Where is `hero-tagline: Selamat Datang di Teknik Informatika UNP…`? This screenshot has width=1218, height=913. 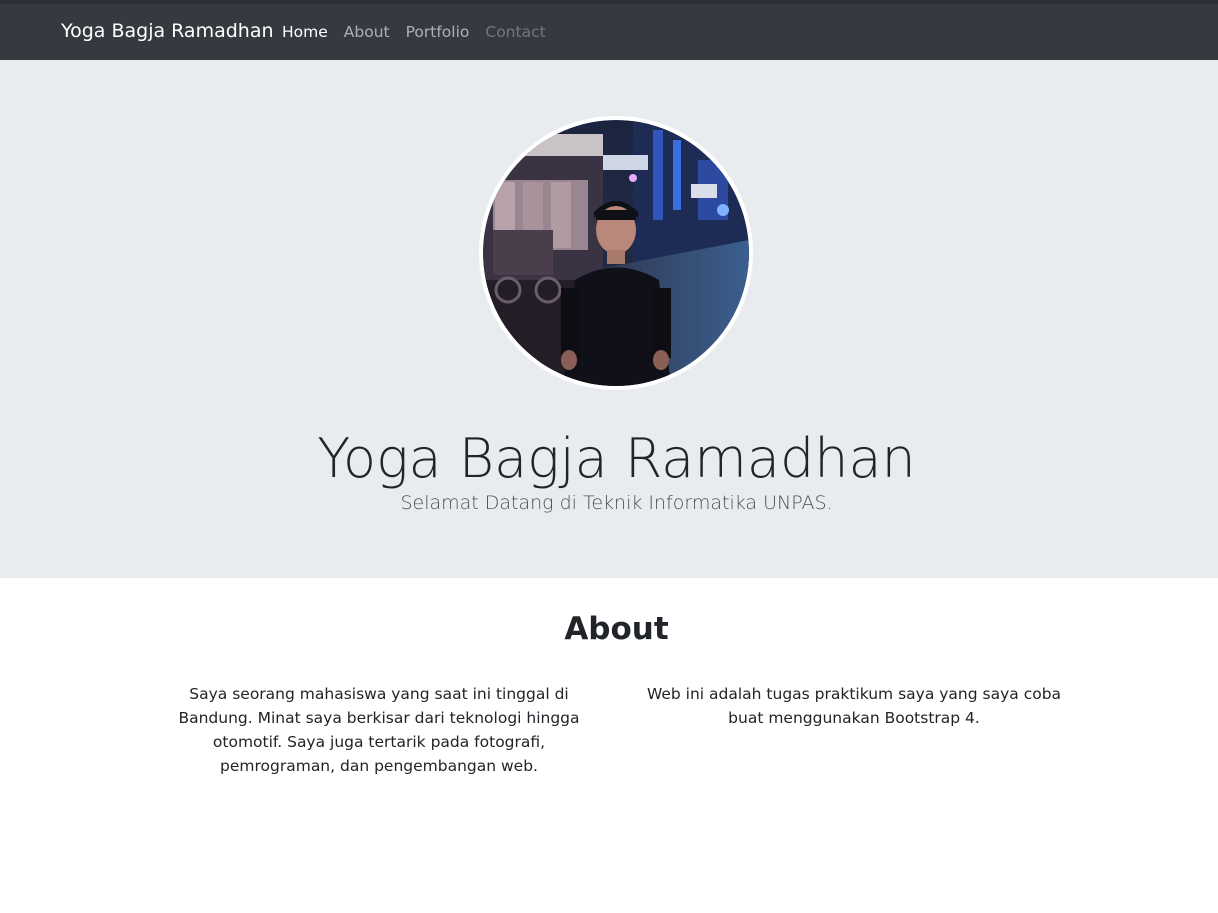
hero-tagline: Selamat Datang di Teknik Informatika UNP… is located at coordinates (616, 503).